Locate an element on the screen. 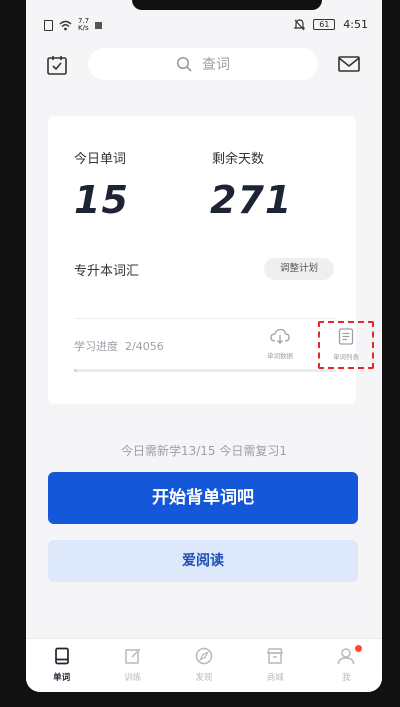 This screenshot has height=707, width=400. clock: 4:51 is located at coordinates (355, 24).